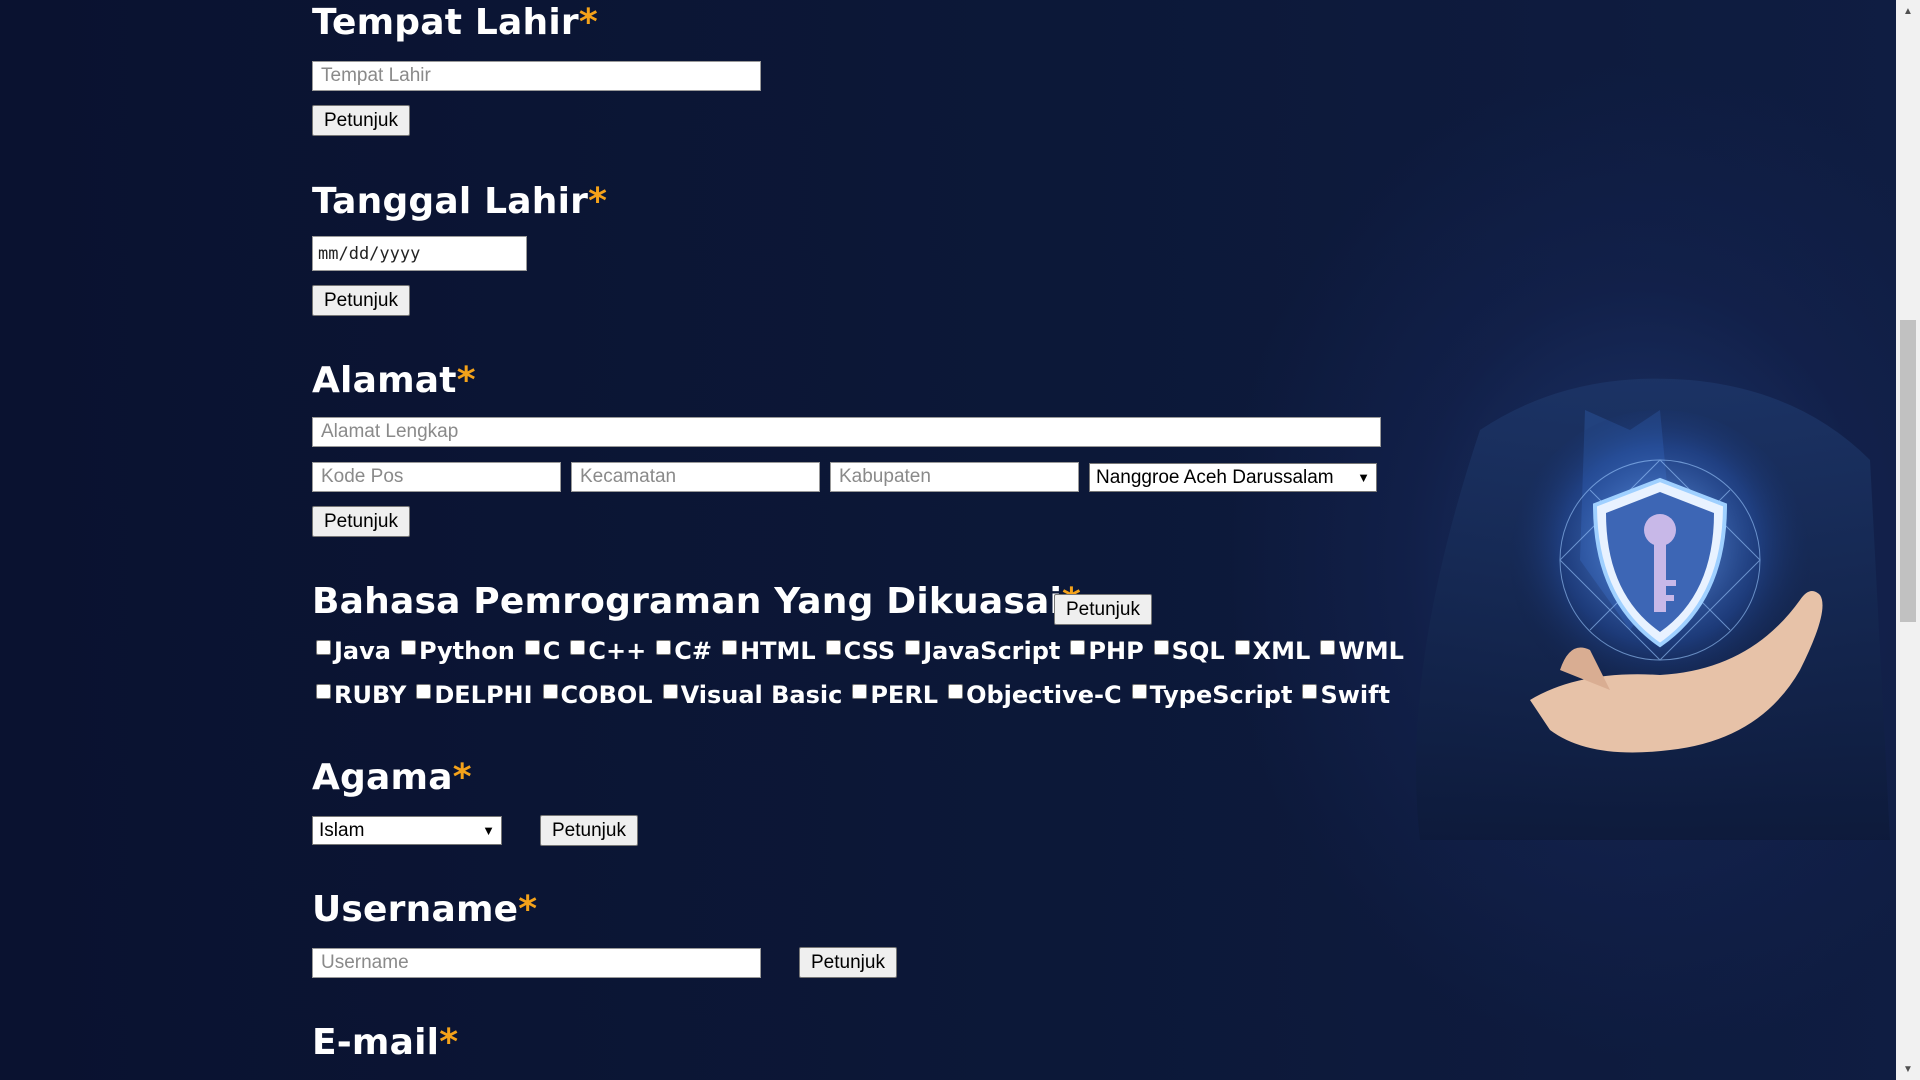 Image resolution: width=1920 pixels, height=1080 pixels. I want to click on scrollbar-thumb, so click(1908, 471).